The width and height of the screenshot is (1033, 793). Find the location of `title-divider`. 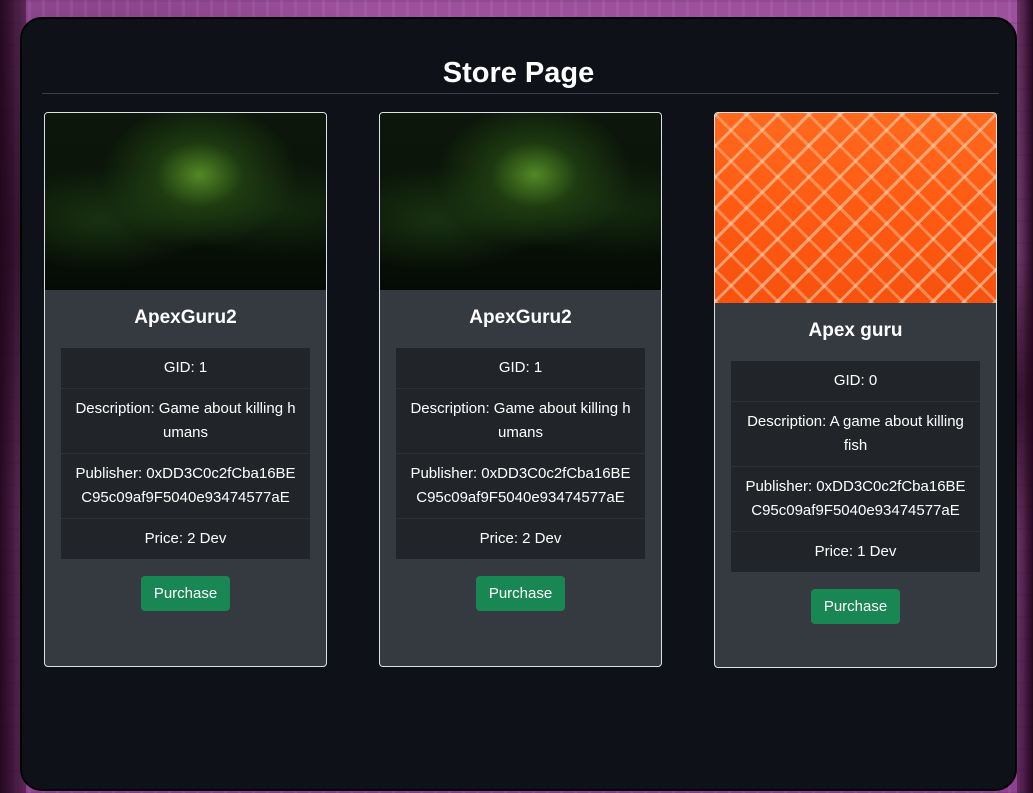

title-divider is located at coordinates (520, 93).